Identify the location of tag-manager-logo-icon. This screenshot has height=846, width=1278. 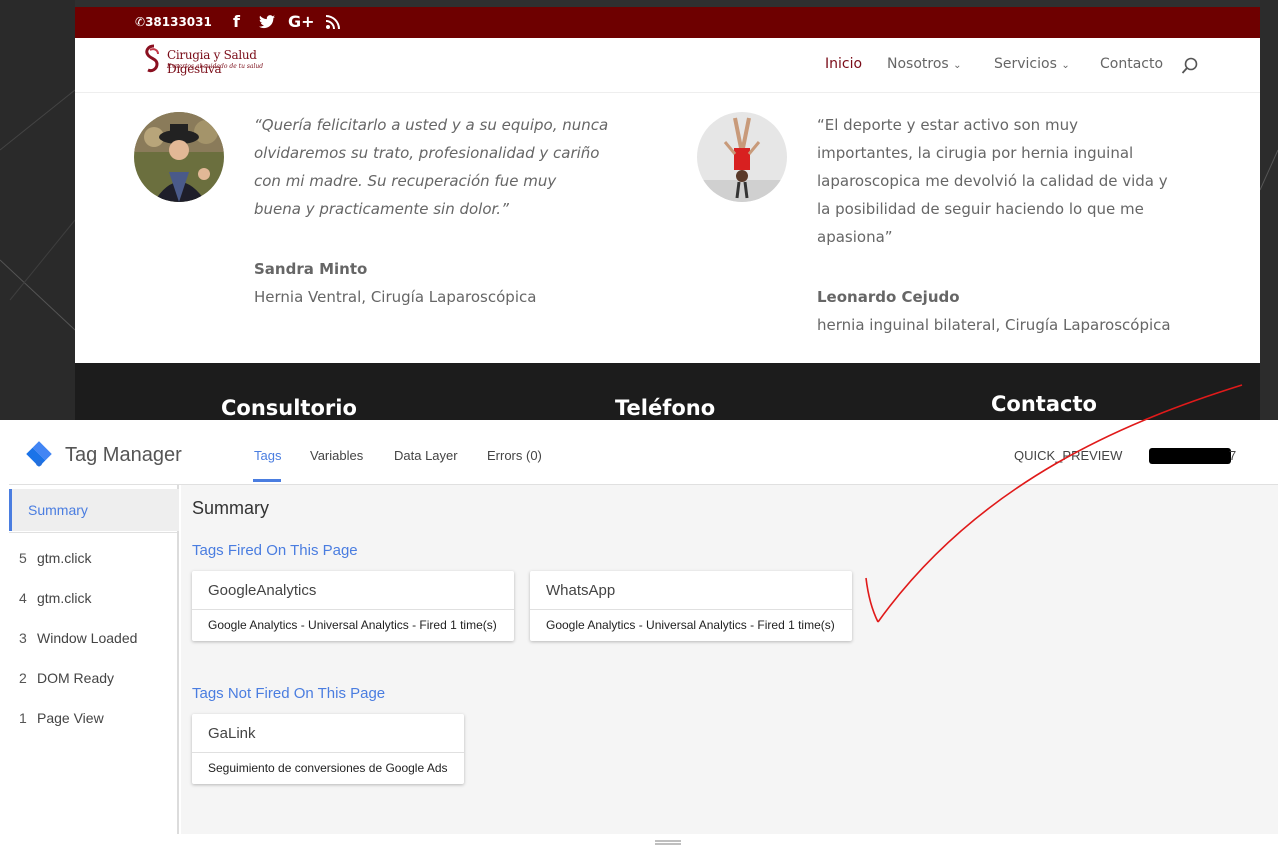
(39, 454).